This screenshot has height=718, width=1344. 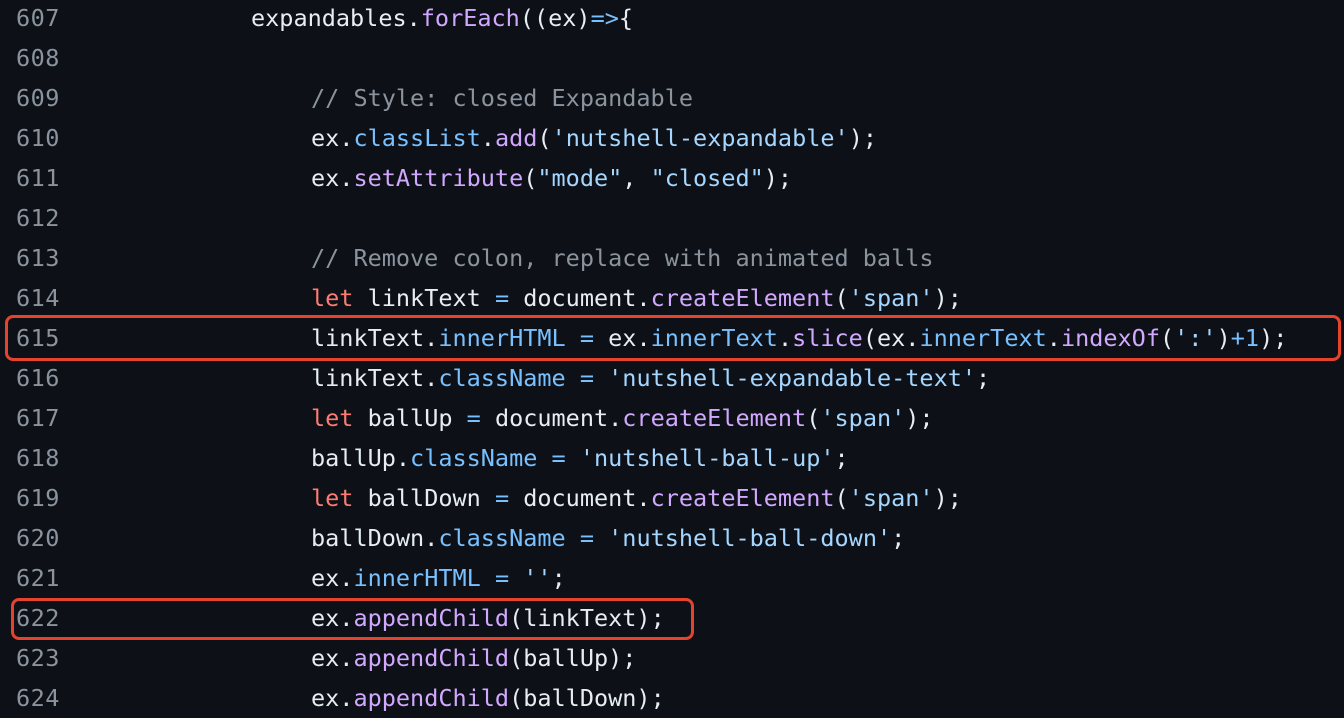 I want to click on line-number: 614, so click(x=38, y=298).